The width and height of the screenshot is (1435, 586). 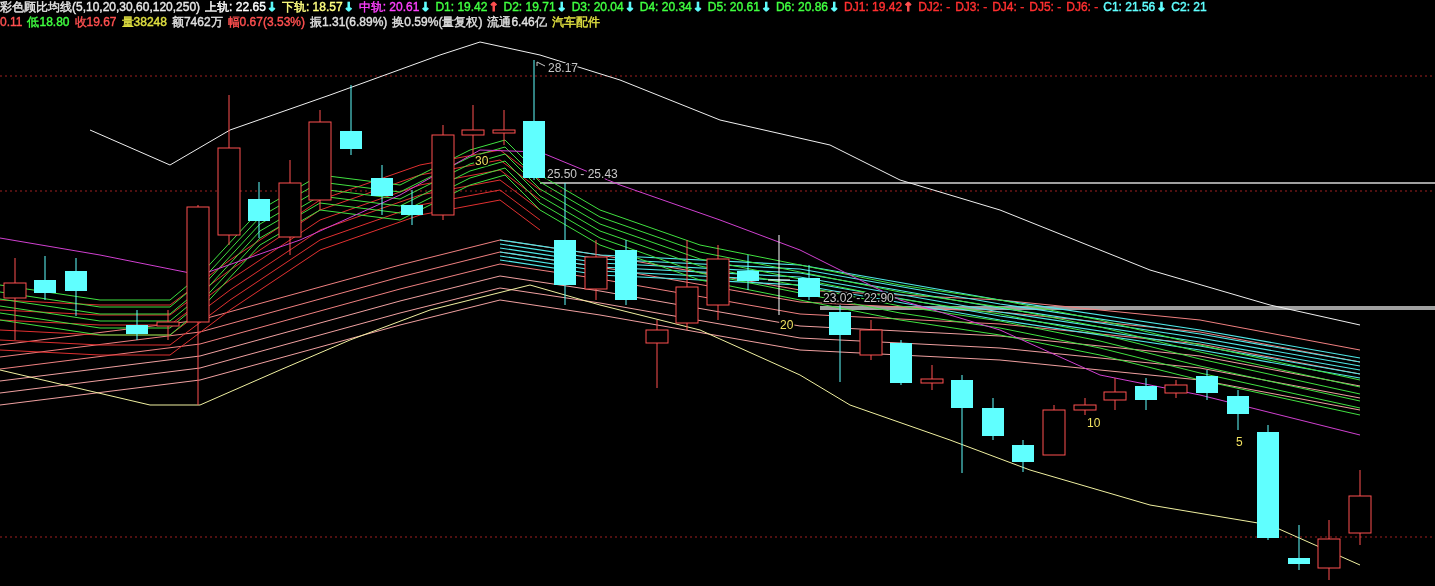 What do you see at coordinates (873, 7) in the screenshot?
I see `indicator-value: DJ1: 19.42` at bounding box center [873, 7].